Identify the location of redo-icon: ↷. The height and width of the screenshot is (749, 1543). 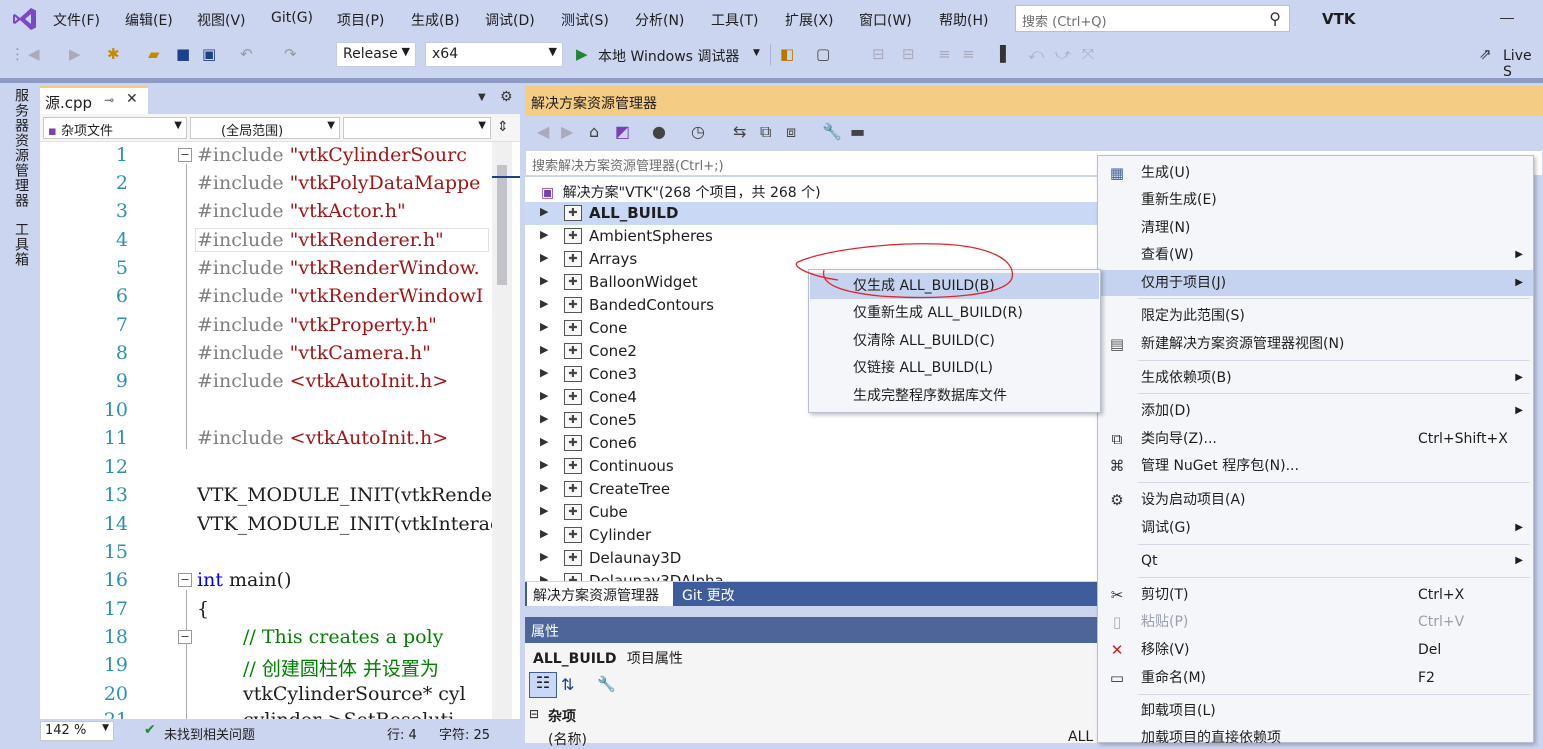
(290, 54).